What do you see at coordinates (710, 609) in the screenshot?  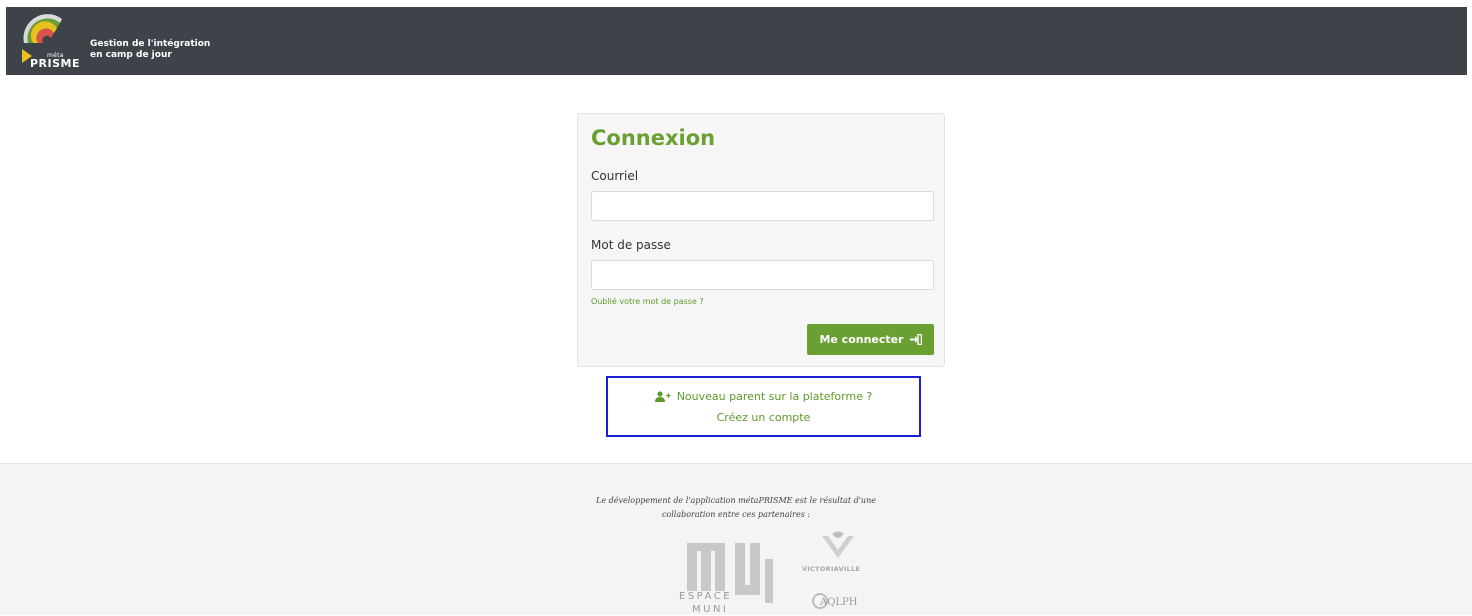 I see `espace-muni-line2: MUNI` at bounding box center [710, 609].